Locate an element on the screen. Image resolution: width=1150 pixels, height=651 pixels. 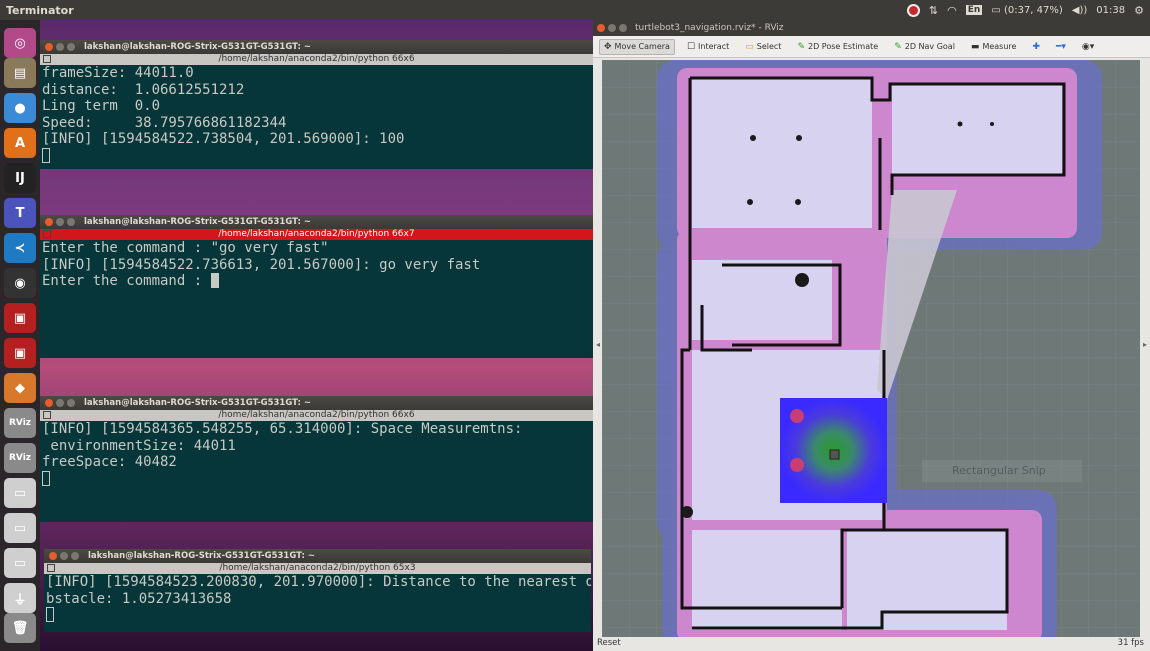
rectangular-snip-overlay: Rectangular Snip is located at coordinates (1002, 471).